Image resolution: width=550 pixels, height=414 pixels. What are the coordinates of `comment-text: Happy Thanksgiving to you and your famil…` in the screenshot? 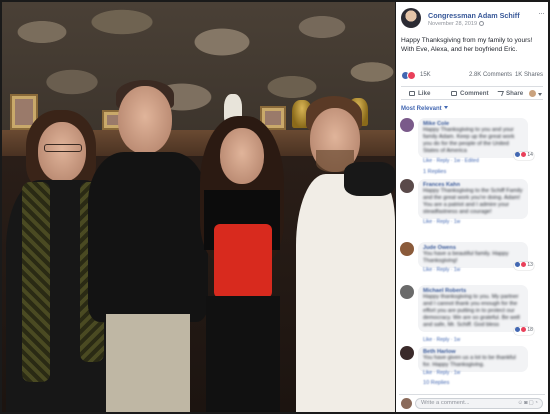 It's located at (469, 140).